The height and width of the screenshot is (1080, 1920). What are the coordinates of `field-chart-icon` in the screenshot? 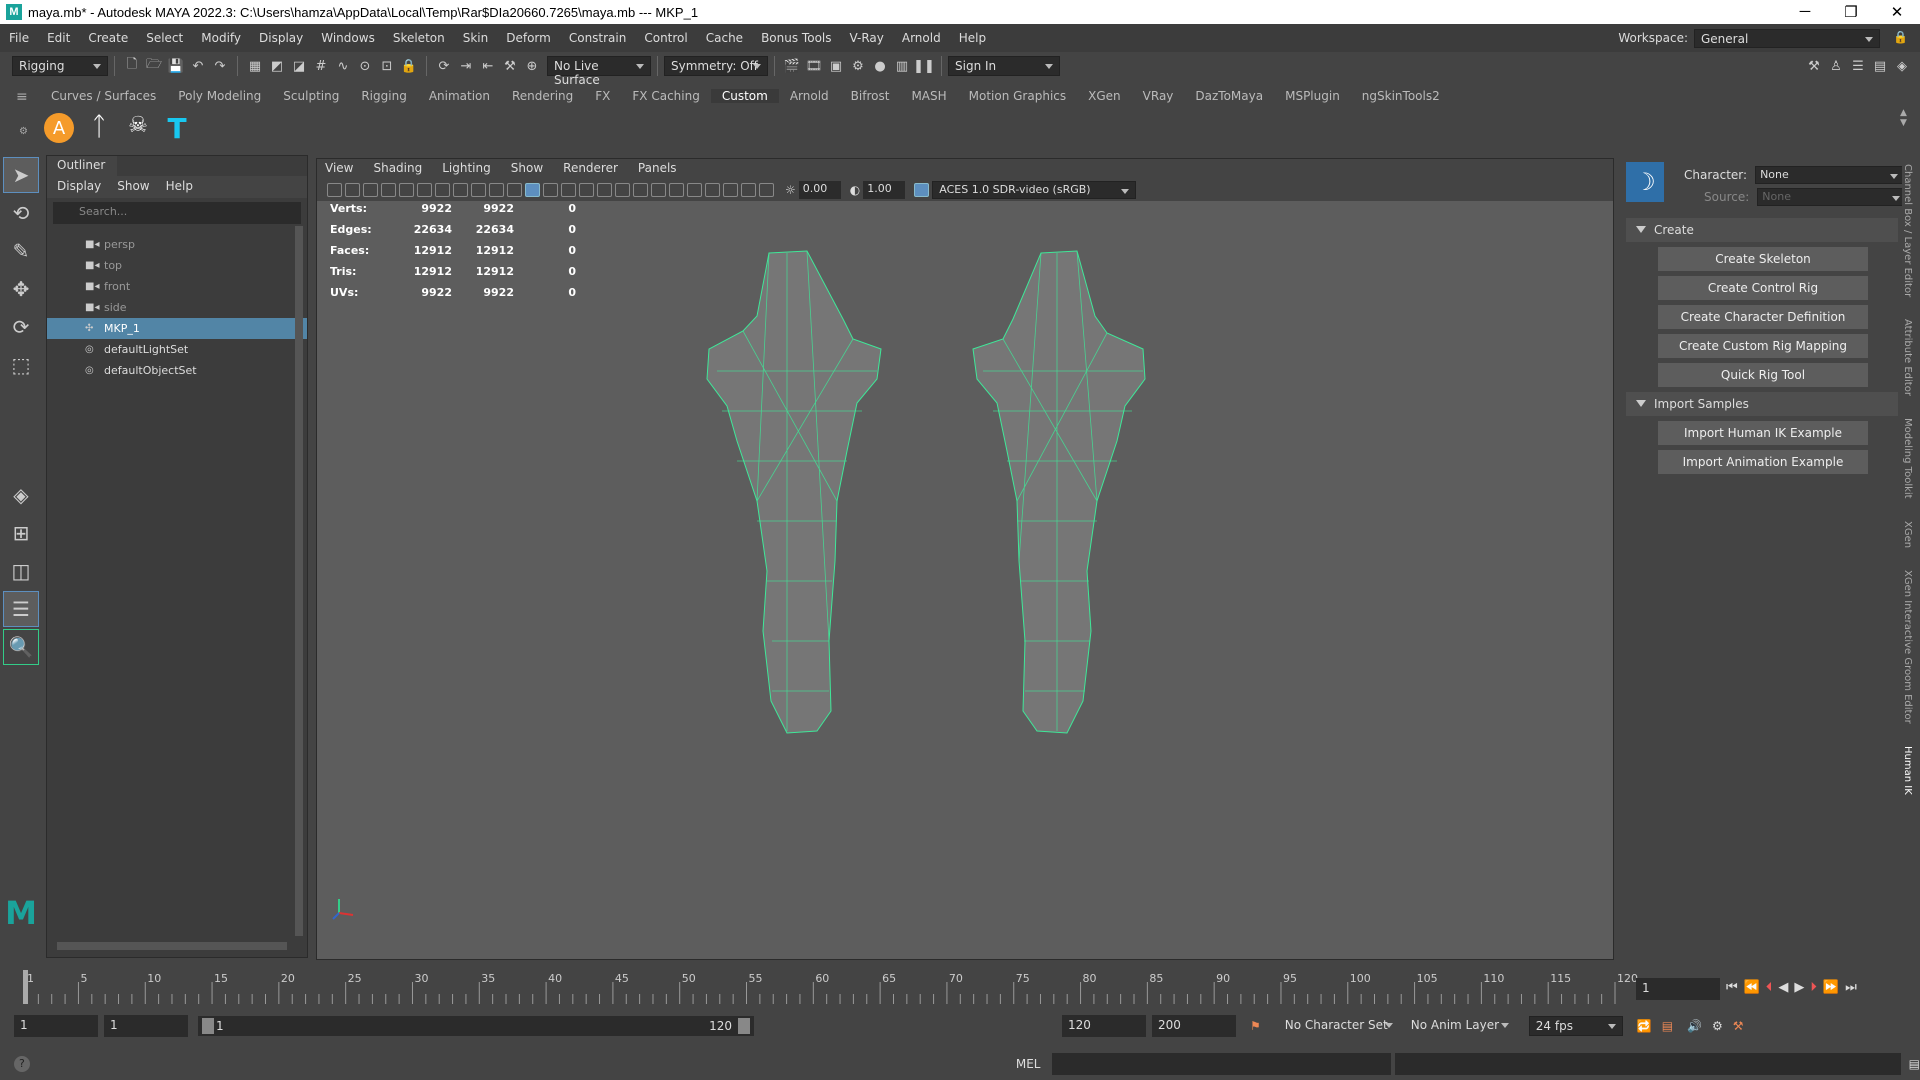 It's located at (478, 190).